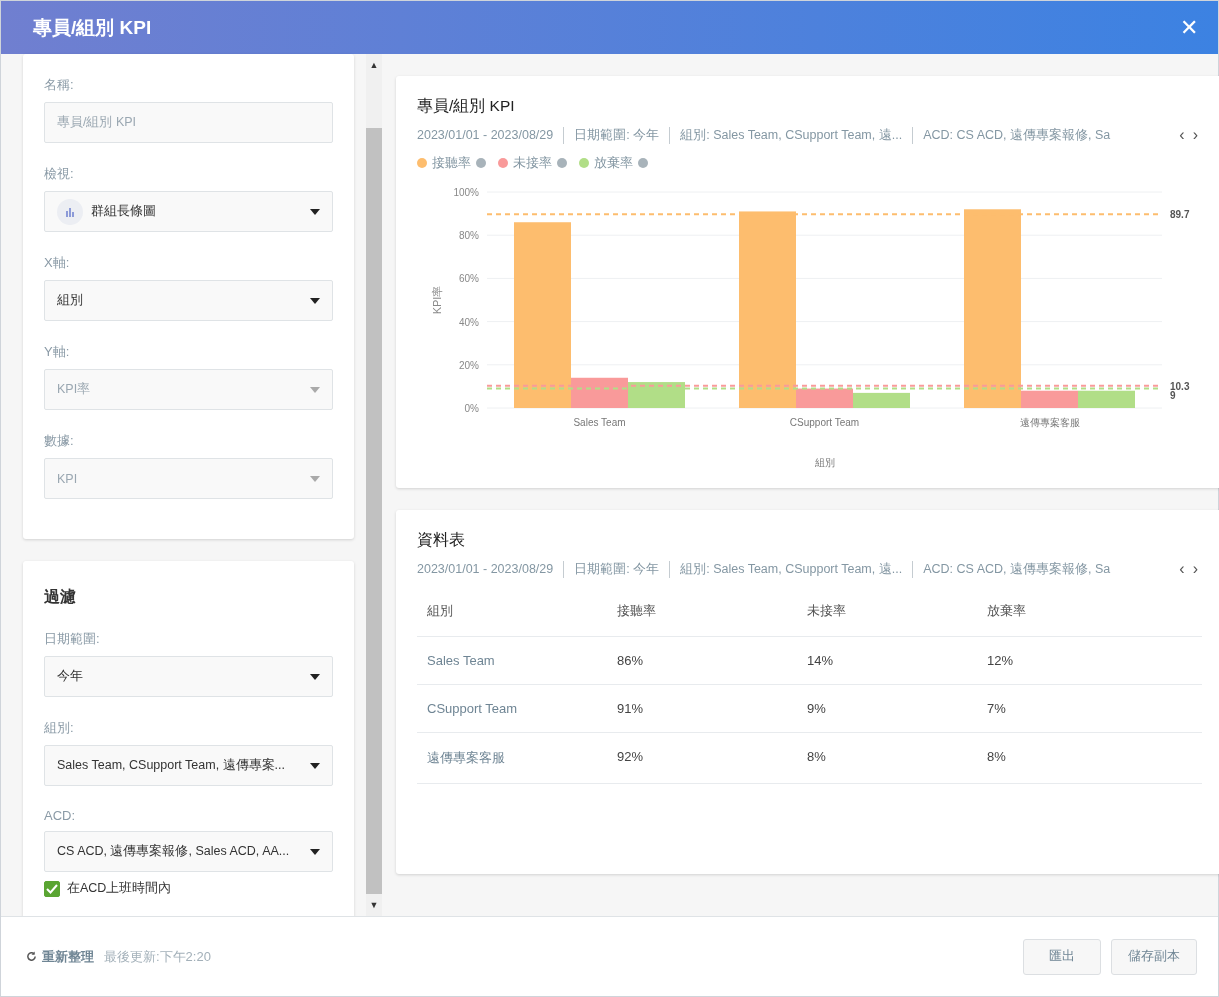  Describe the element at coordinates (57, 352) in the screenshot. I see `field-label: Y軸:` at that location.